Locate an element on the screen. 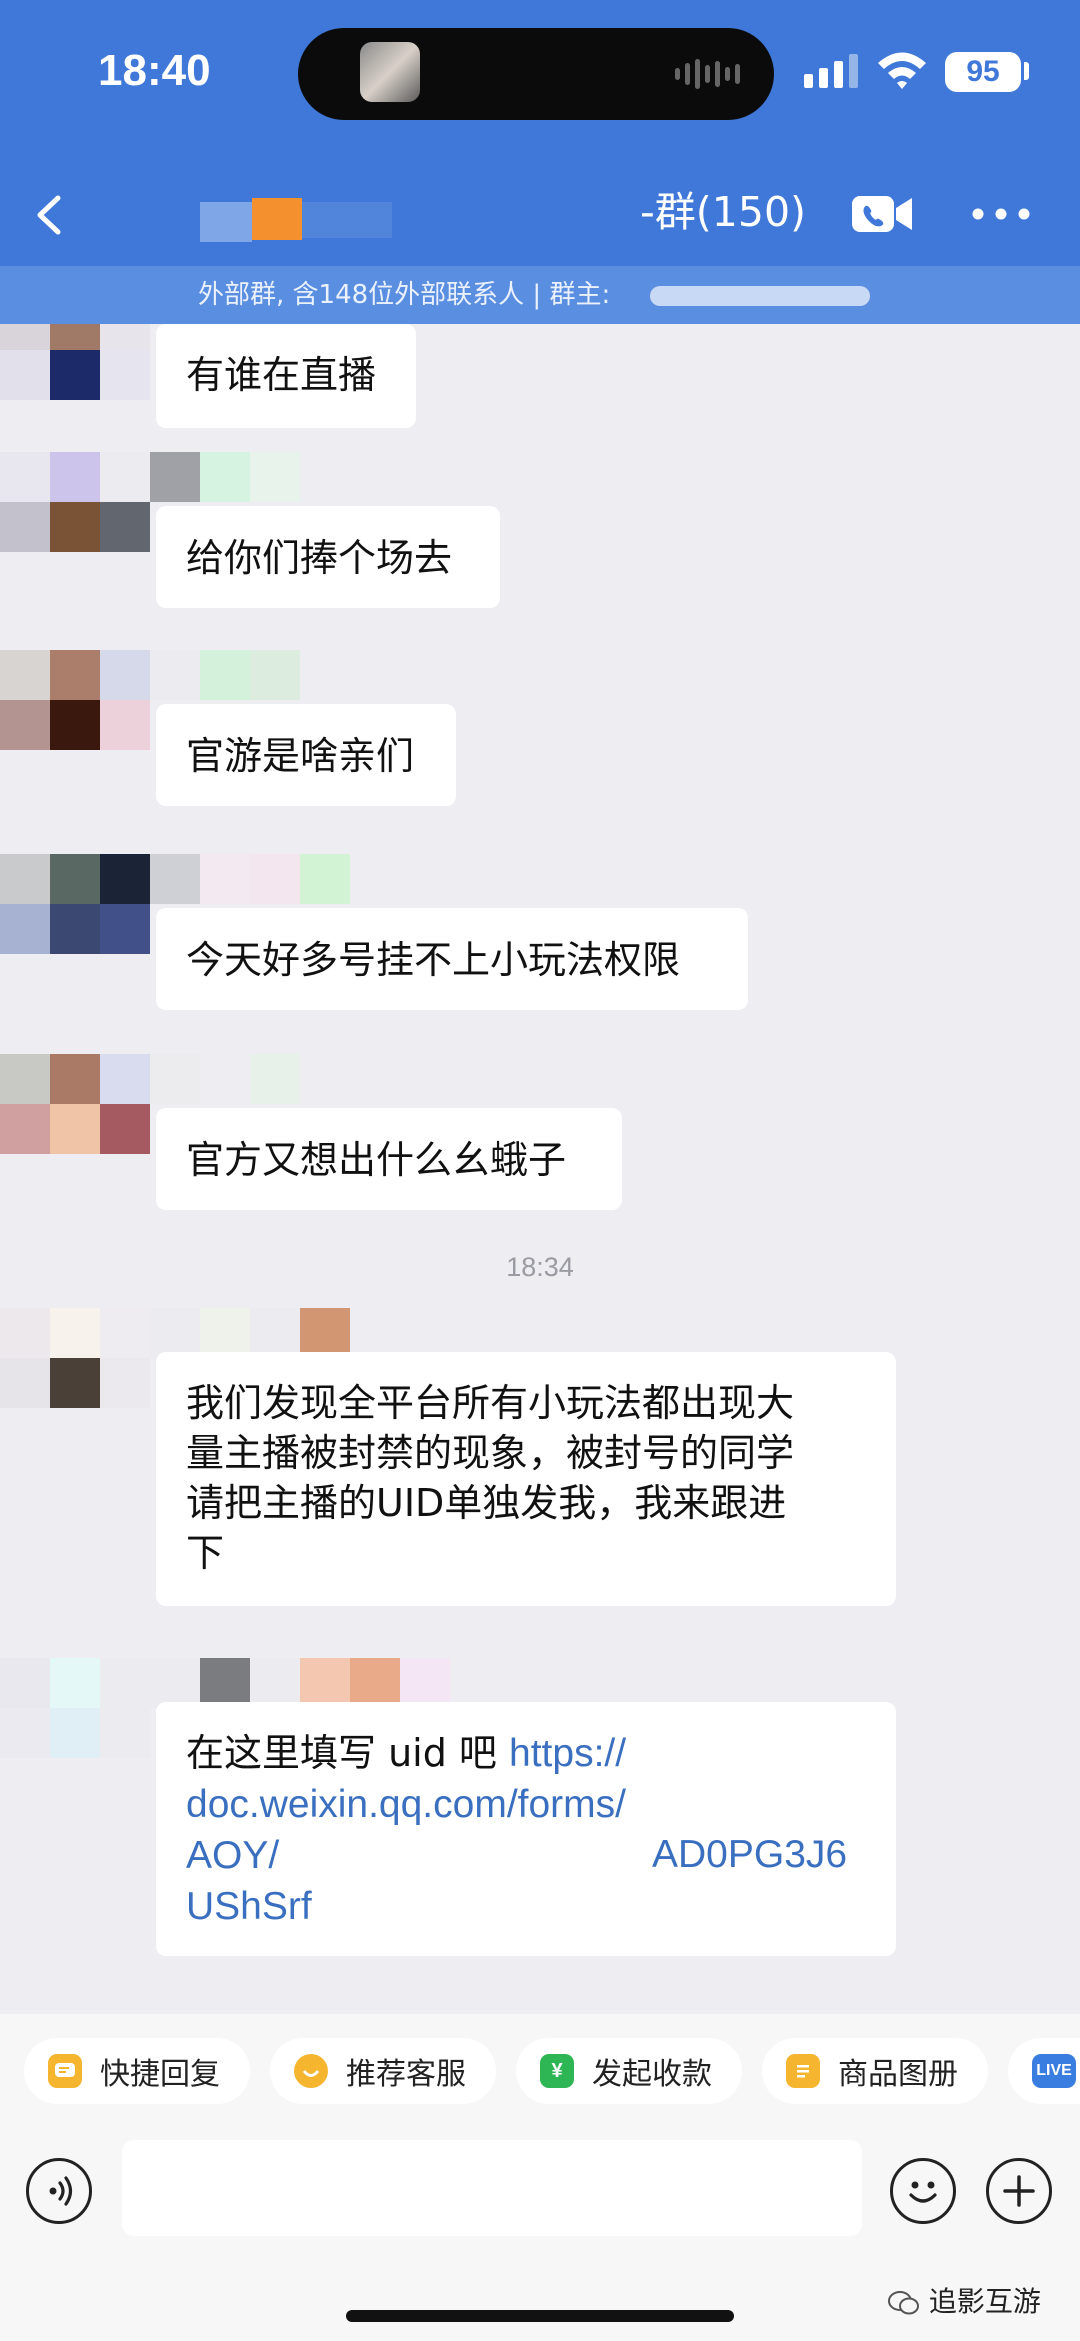 This screenshot has width=1080, height=2341. message-bubble: 有谁在直播 is located at coordinates (286, 376).